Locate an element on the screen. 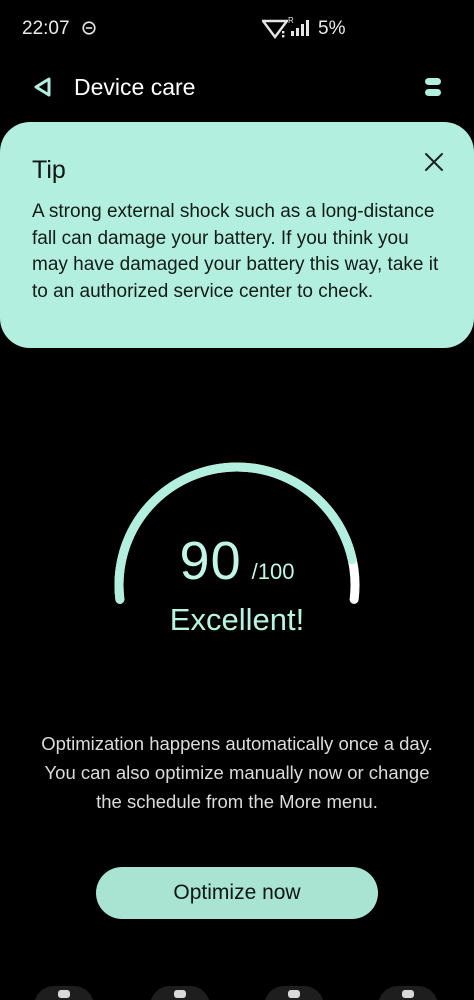 Image resolution: width=474 pixels, height=1000 pixels. status-time: 22:07 is located at coordinates (46, 28).